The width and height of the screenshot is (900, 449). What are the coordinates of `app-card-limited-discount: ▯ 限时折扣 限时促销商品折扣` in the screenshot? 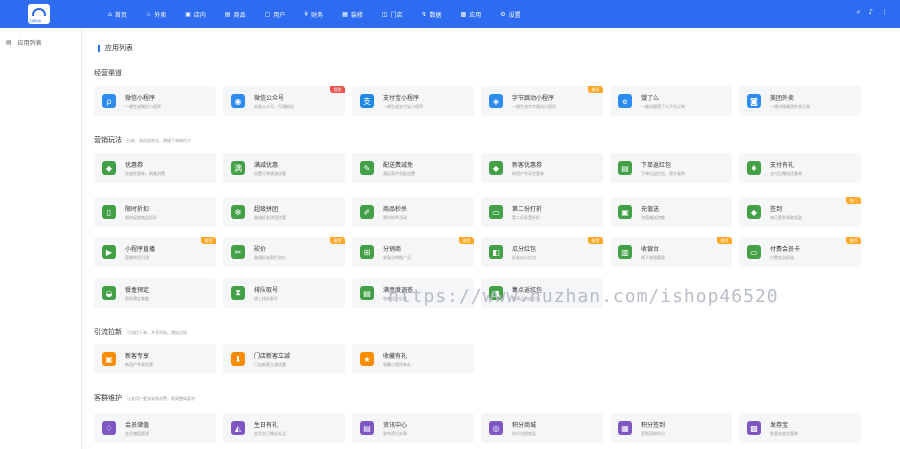 It's located at (155, 212).